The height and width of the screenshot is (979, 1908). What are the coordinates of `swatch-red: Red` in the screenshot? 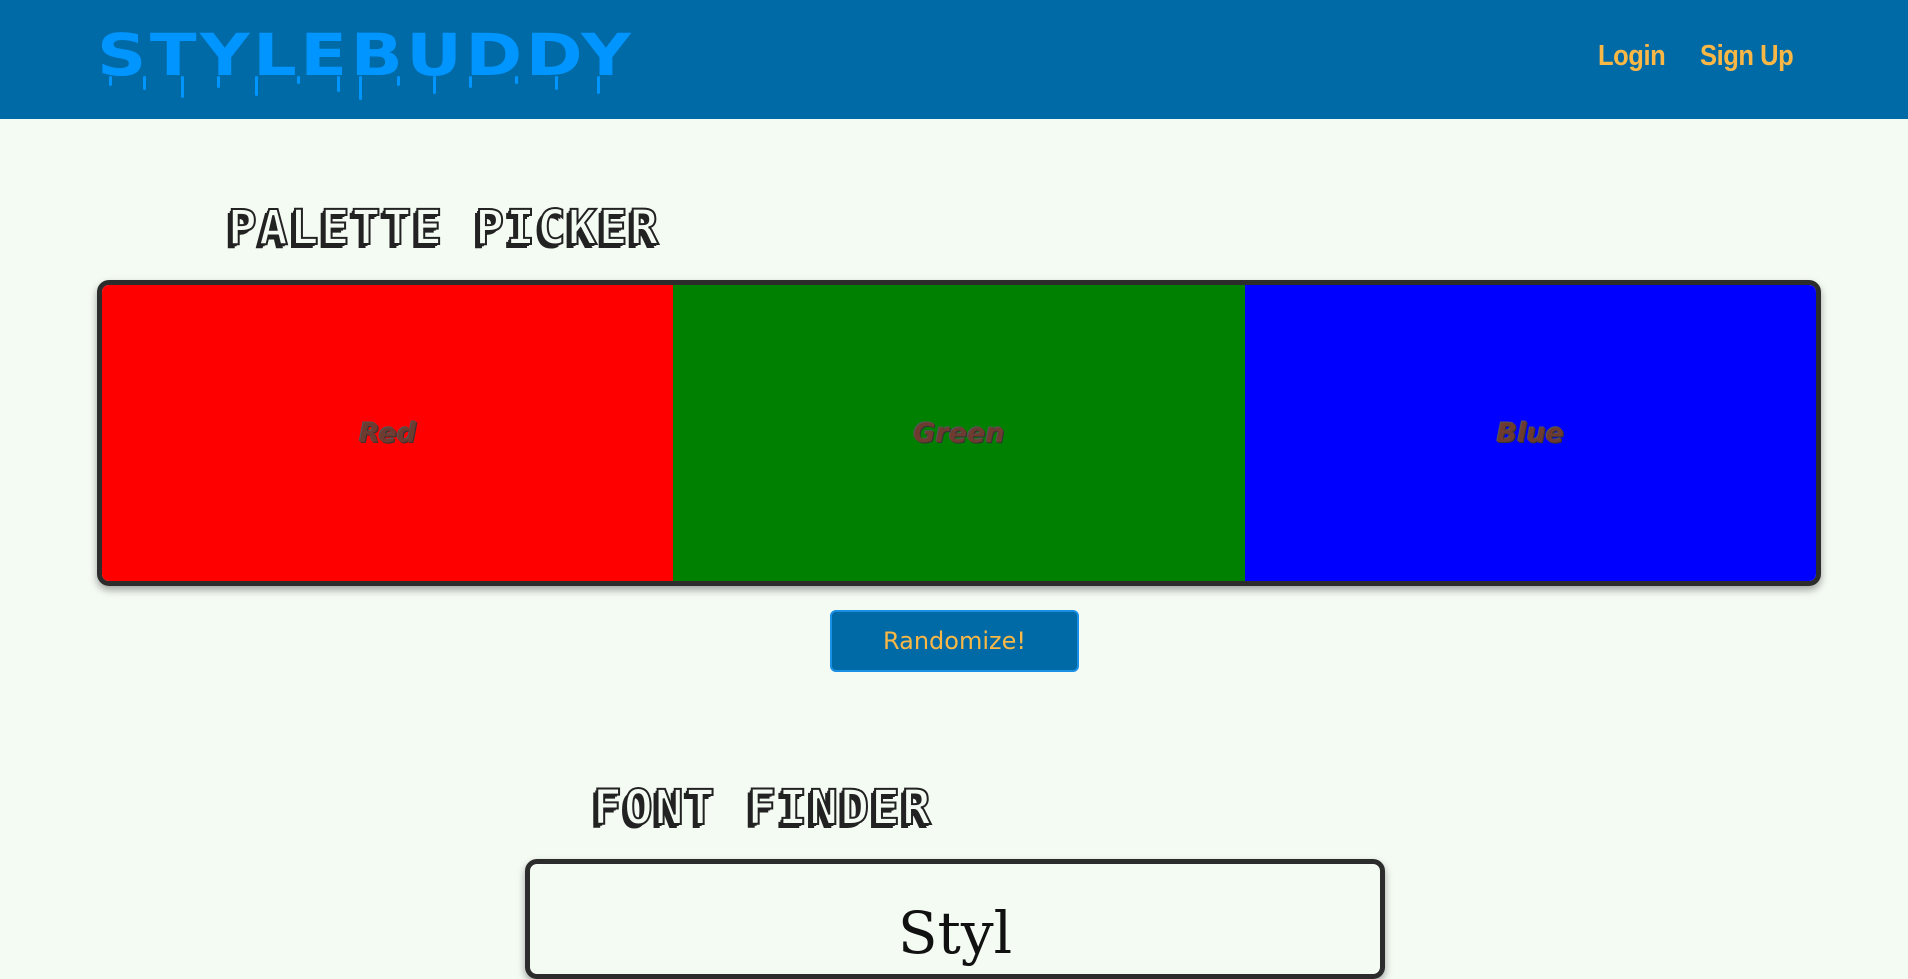 It's located at (388, 433).